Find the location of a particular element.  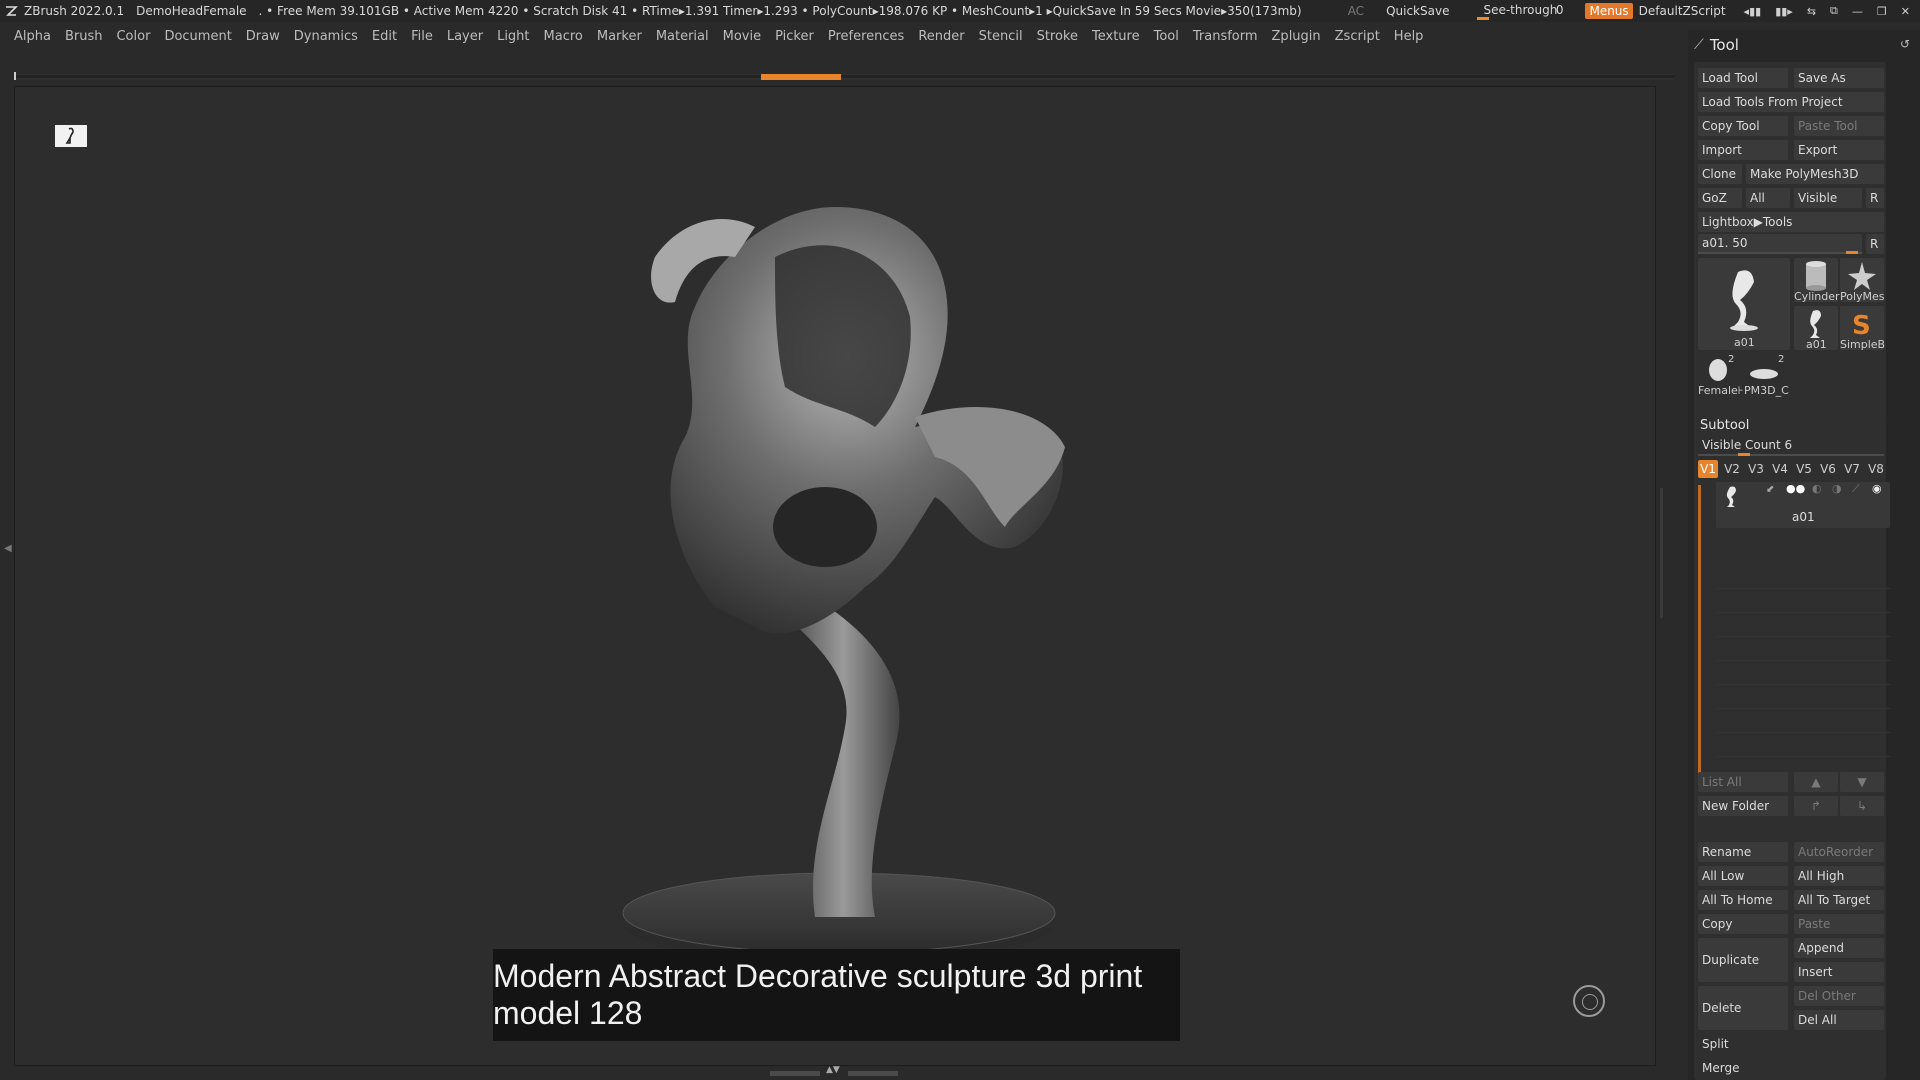

menu-marker: Marker is located at coordinates (619, 36).